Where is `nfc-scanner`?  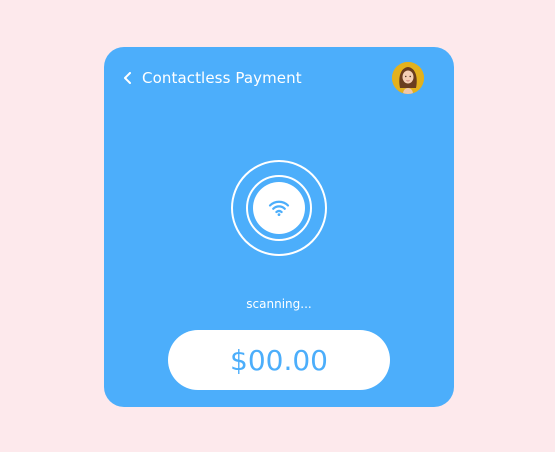
nfc-scanner is located at coordinates (279, 208).